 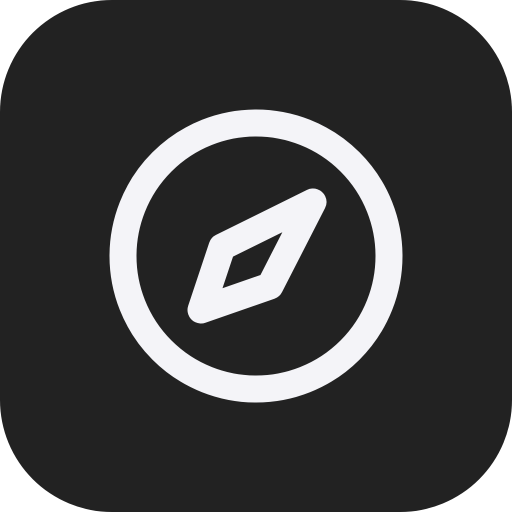 I want to click on compass-needle, so click(x=257, y=256).